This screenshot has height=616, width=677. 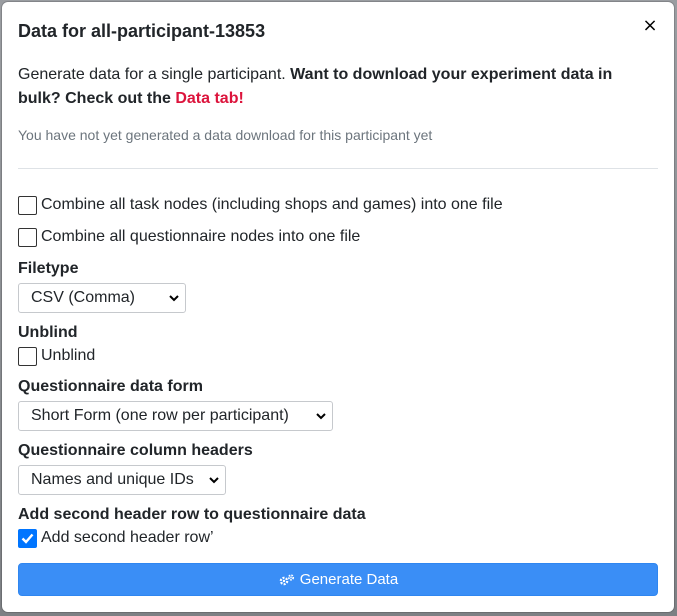 What do you see at coordinates (110, 386) in the screenshot?
I see `questionnaire-form-label: Questionnaire data form` at bounding box center [110, 386].